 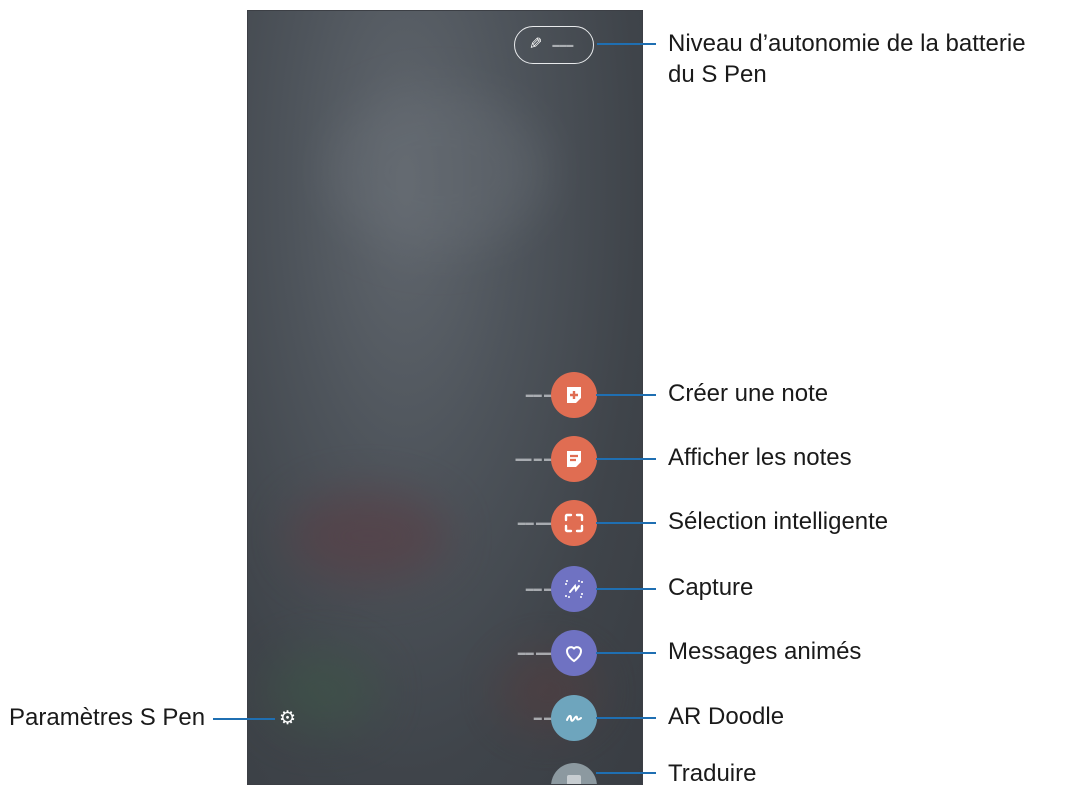 I want to click on create-note-button, so click(x=574, y=395).